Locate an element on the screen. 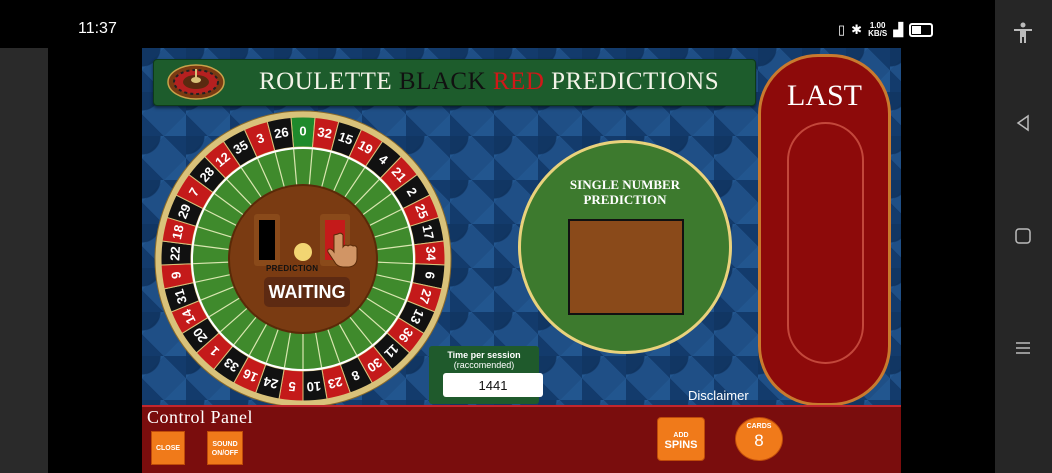 This screenshot has width=1052, height=473. title-red-word: RED is located at coordinates (518, 81).